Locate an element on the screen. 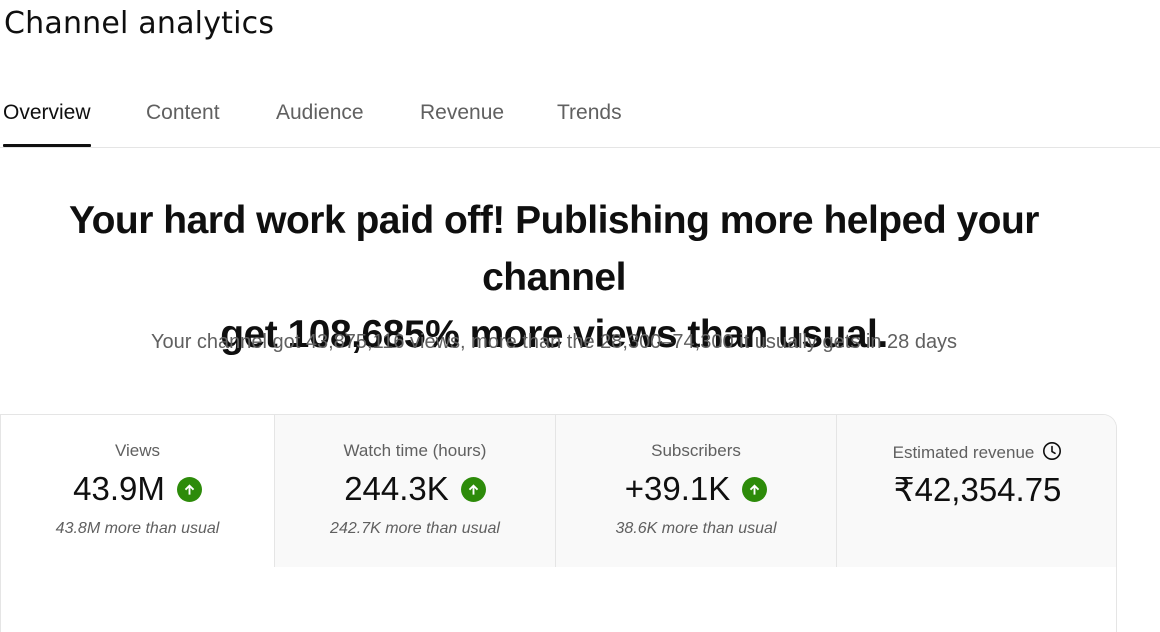  metric-value-row: 43.9M is located at coordinates (137, 489).